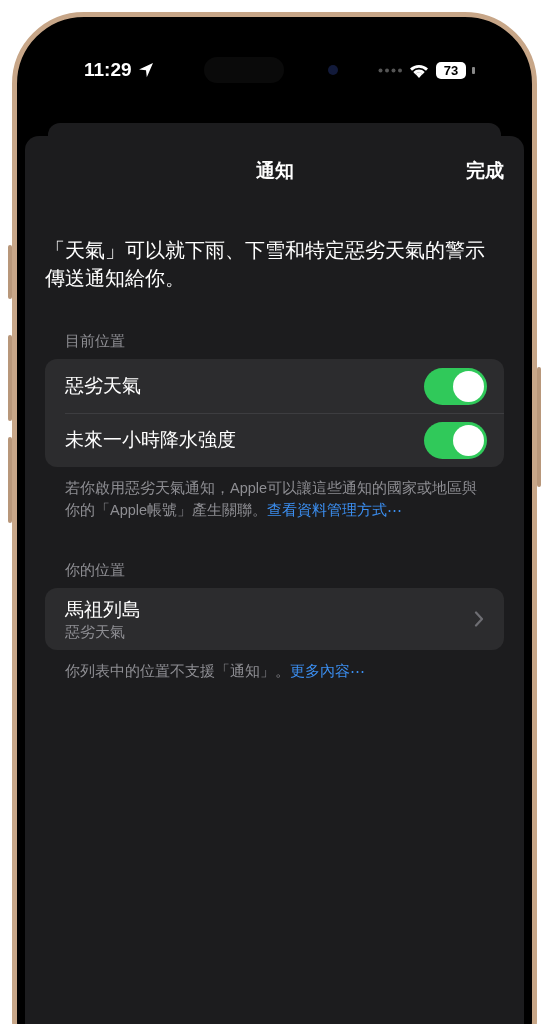 The image size is (557, 1024). I want to click on row-label: 未來一小時降水強度, so click(150, 440).